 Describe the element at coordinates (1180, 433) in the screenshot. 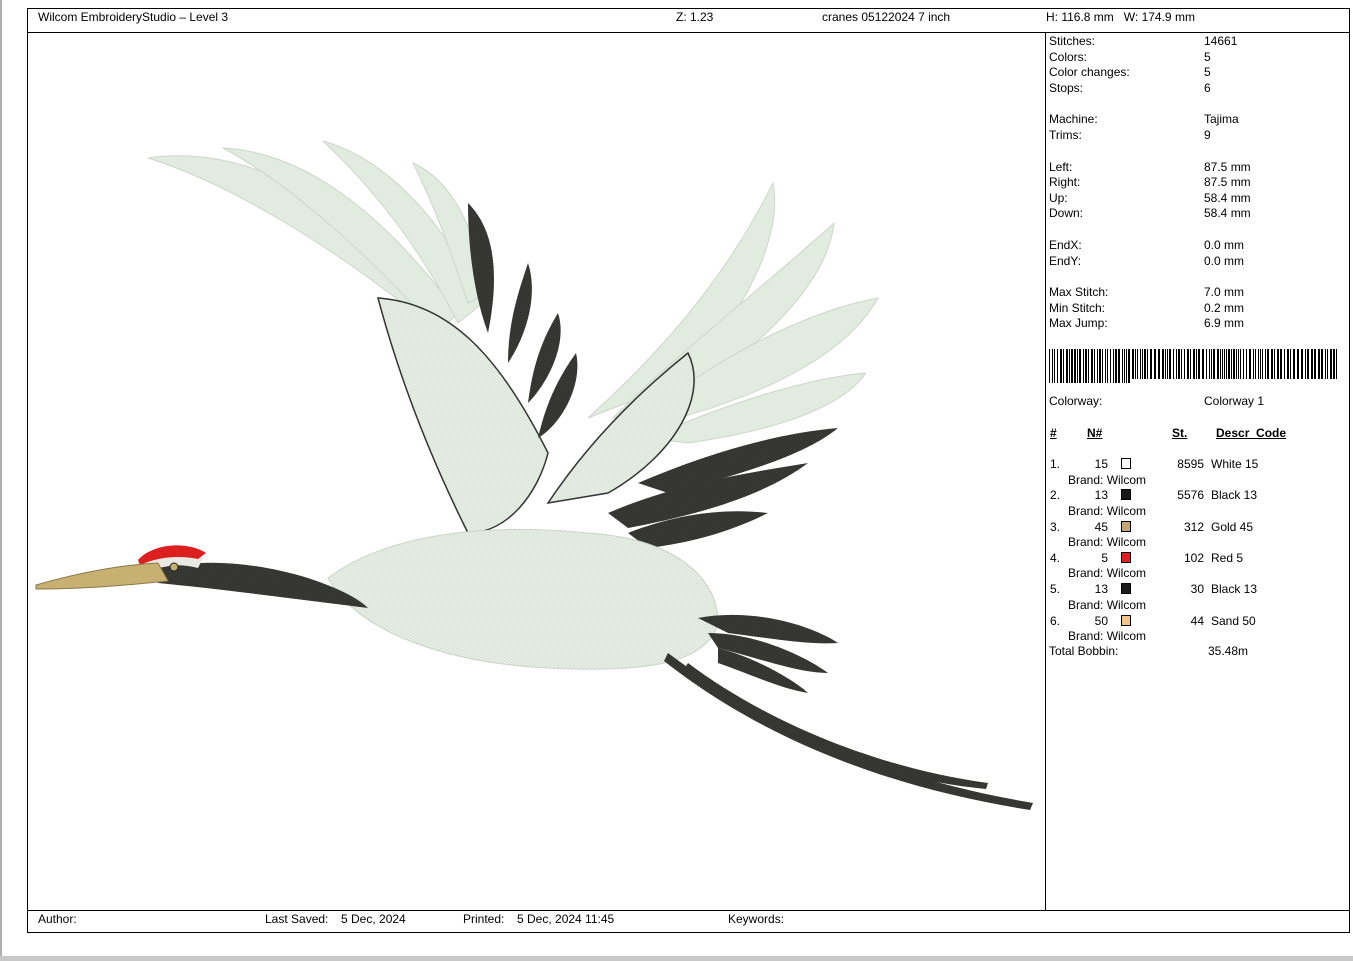

I see `col-header-stitches: St.` at that location.